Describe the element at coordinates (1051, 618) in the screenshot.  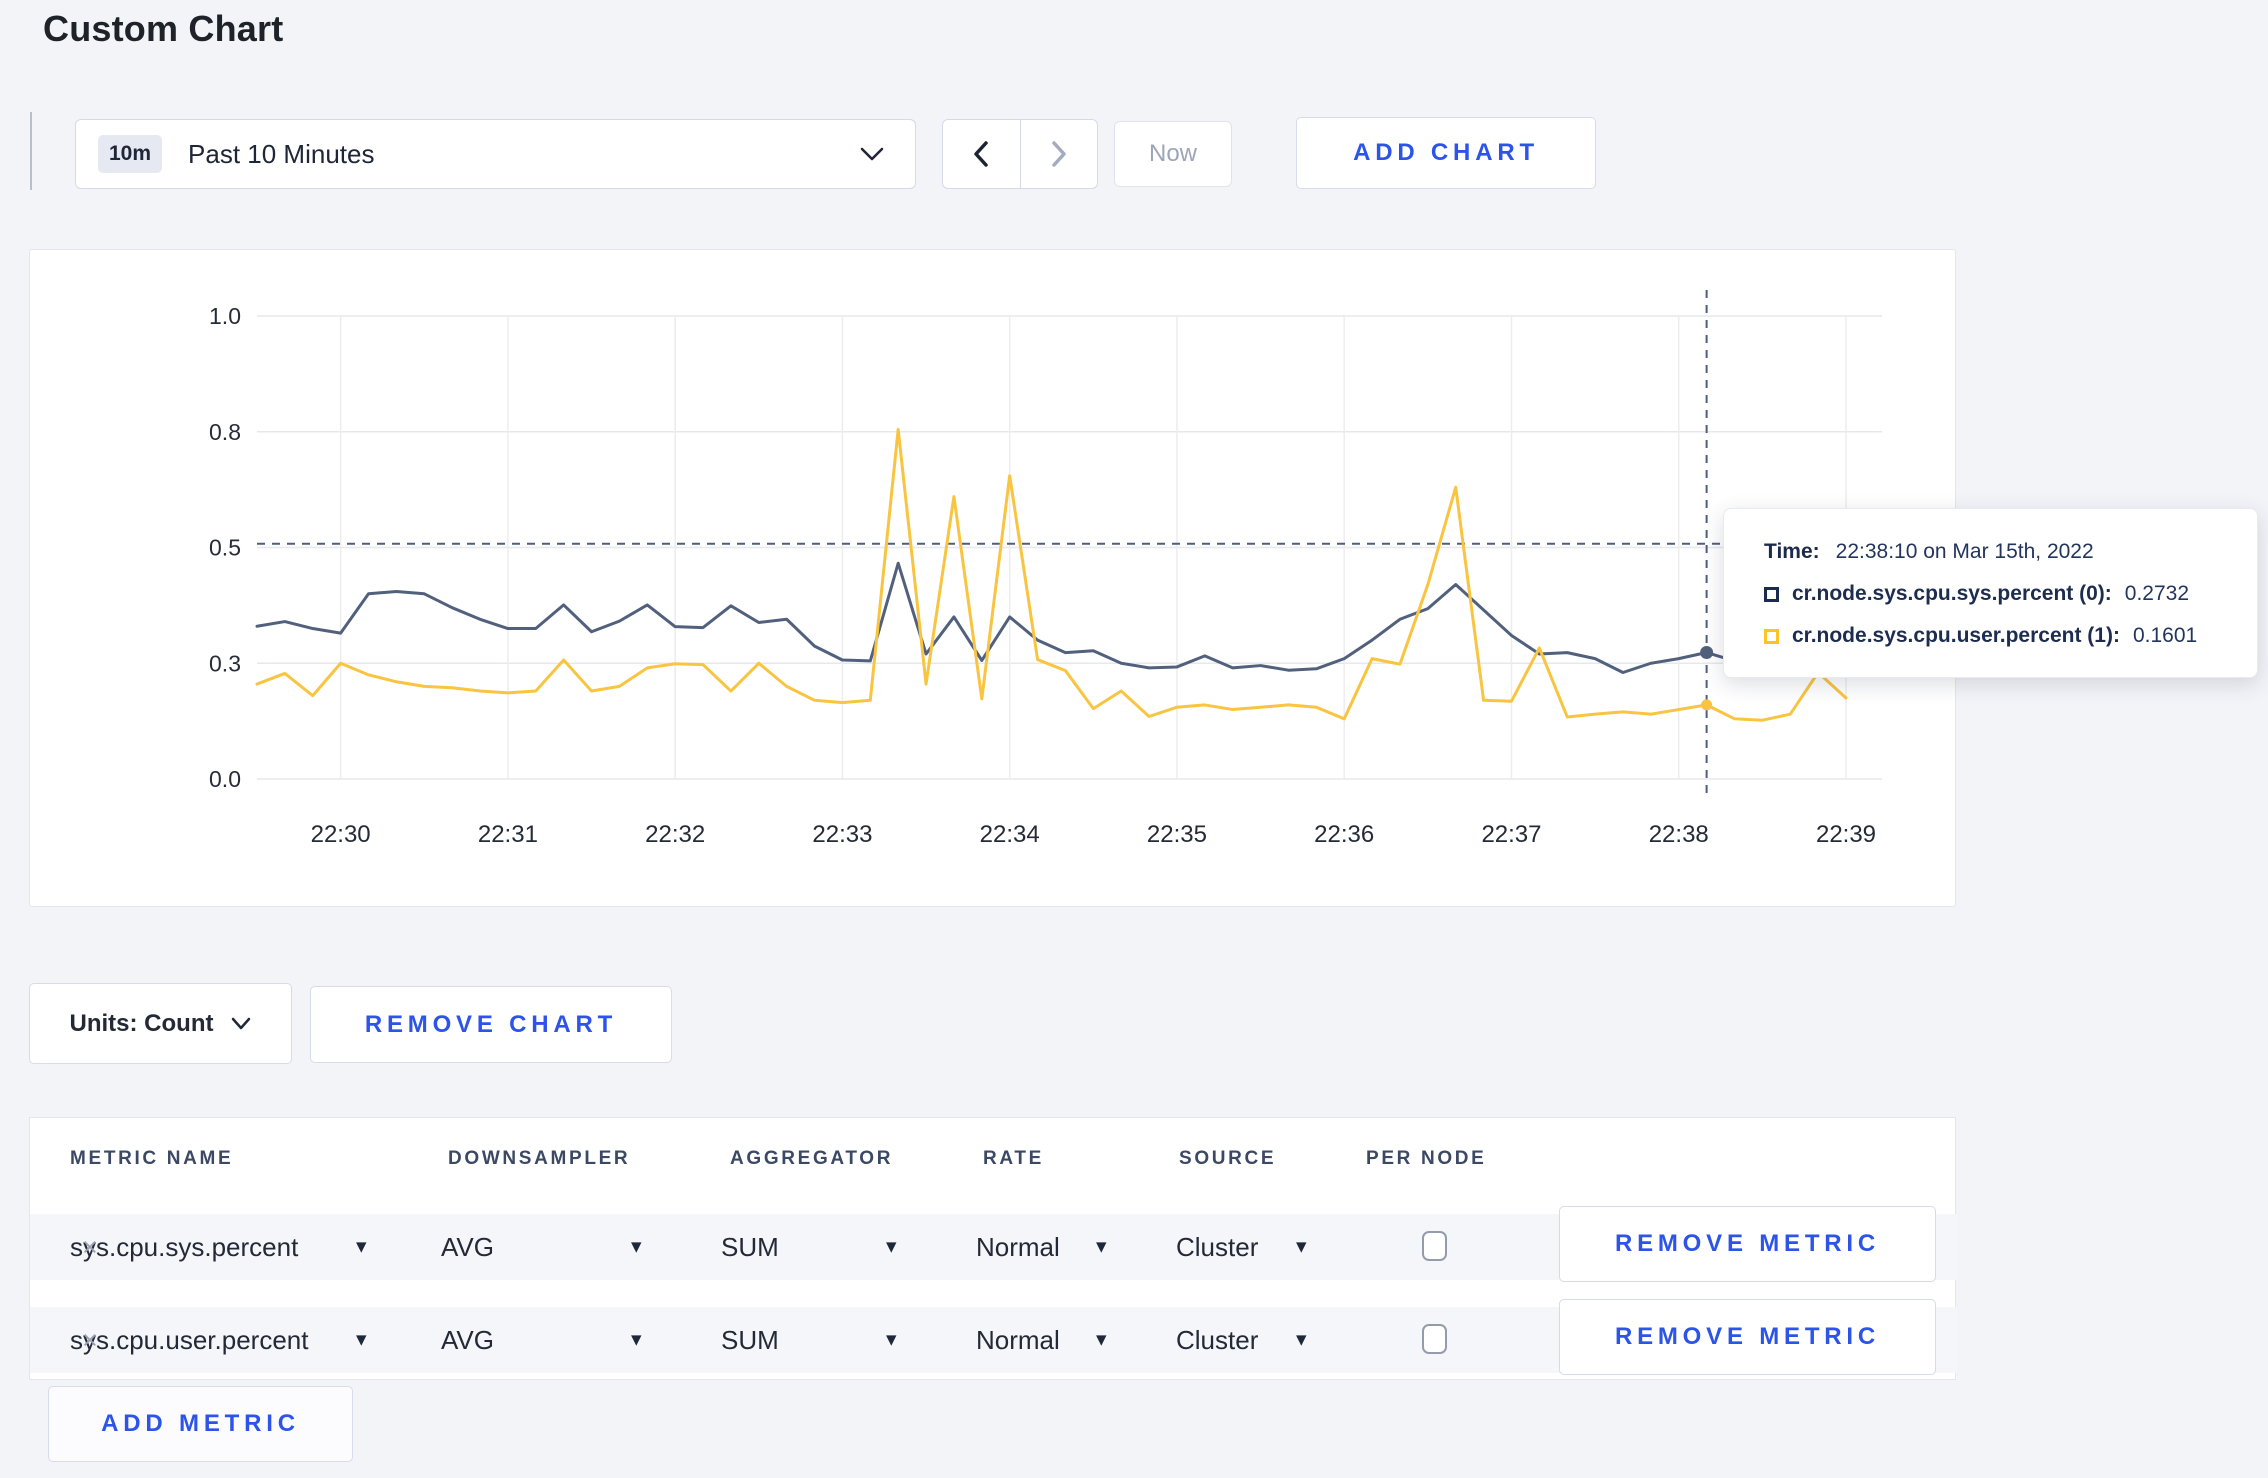
I see `series-line-cr.node.sys.cpu.sys.percent` at that location.